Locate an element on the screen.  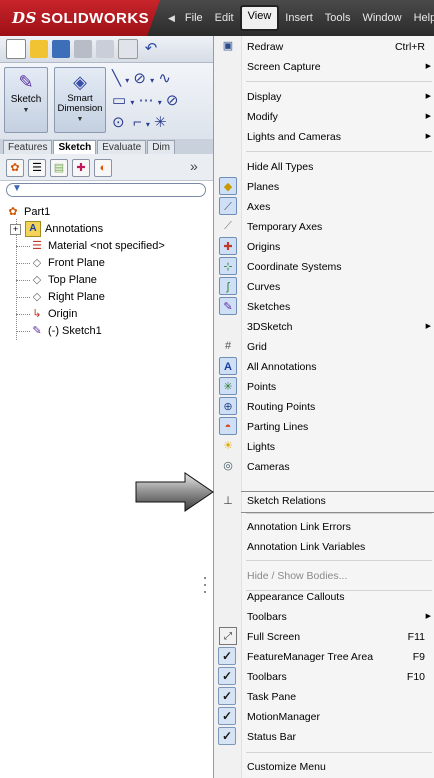
menu-edit: Edit is located at coordinates (224, 18).